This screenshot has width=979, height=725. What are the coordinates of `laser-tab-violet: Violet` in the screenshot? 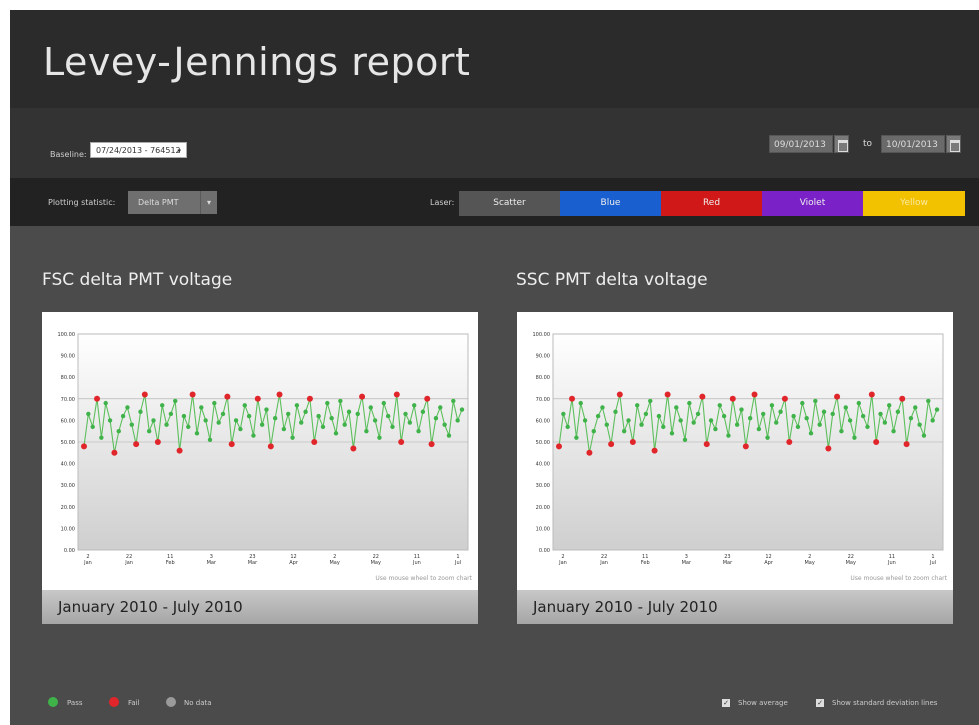 It's located at (812, 203).